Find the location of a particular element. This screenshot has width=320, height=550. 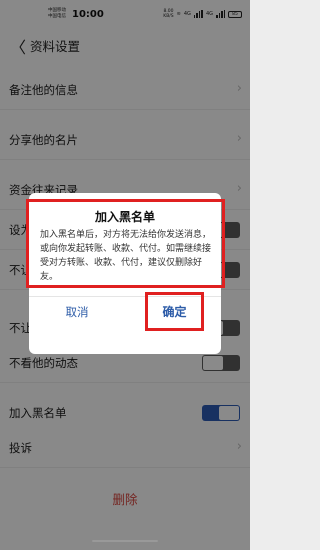

confirm-button: 确定 is located at coordinates (174, 311).